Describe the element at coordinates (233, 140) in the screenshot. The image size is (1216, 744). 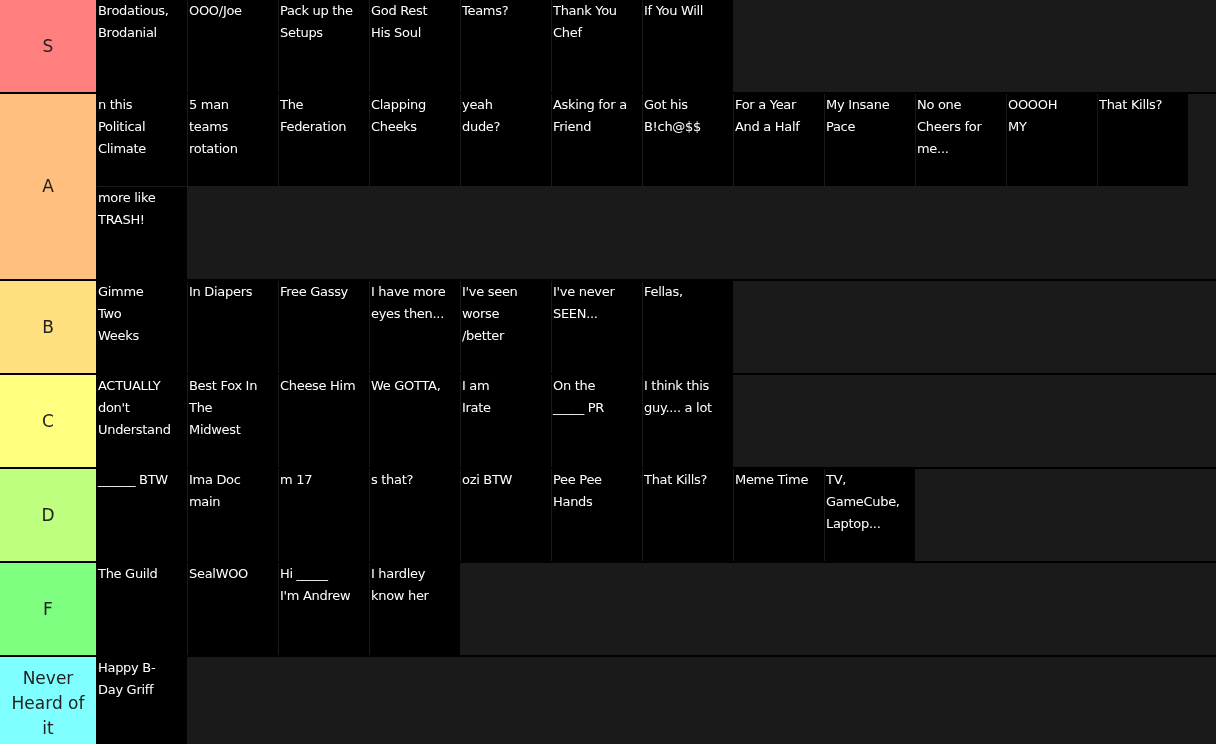
I see `tier-item: 5 man teams rotation` at that location.